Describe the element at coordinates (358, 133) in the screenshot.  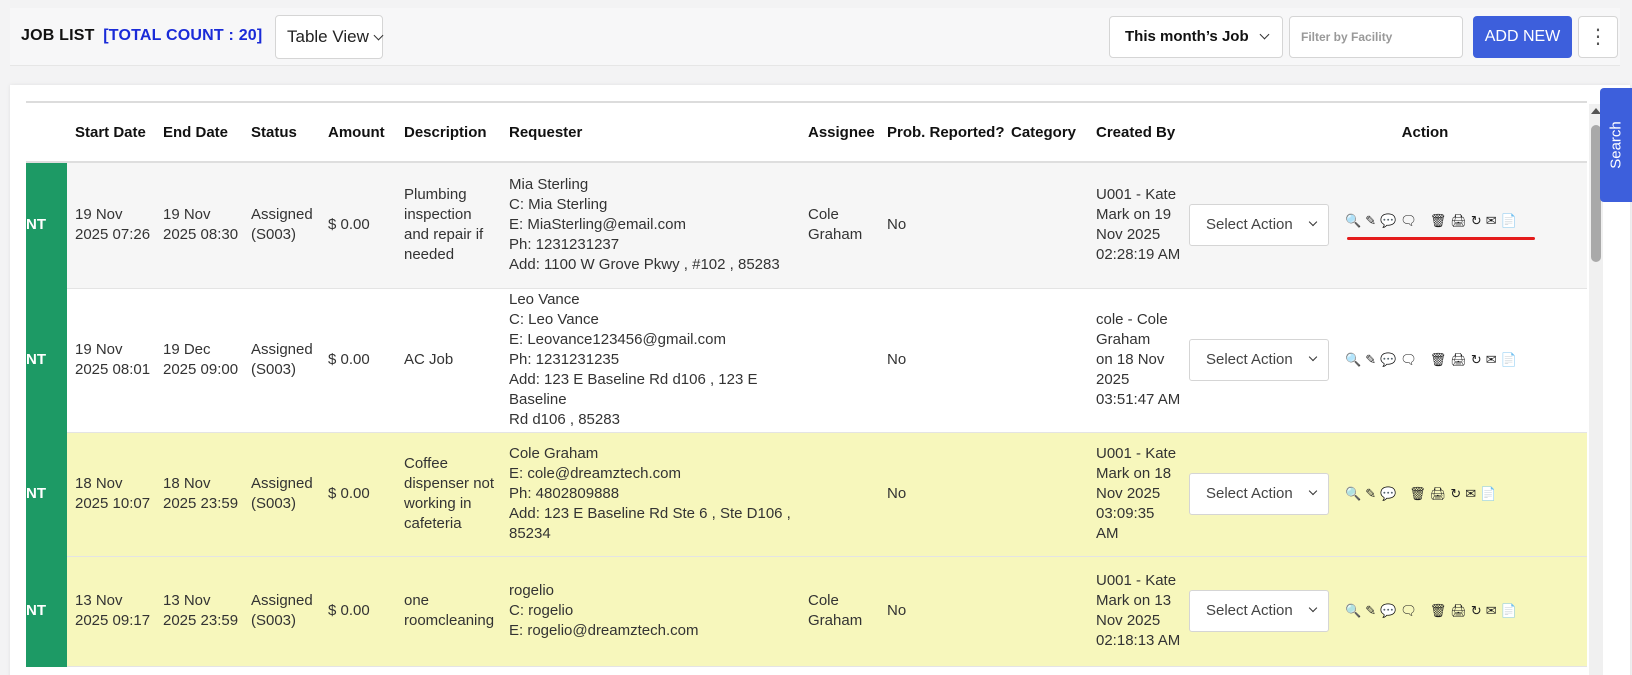
I see `column-header-amount: Amount` at that location.